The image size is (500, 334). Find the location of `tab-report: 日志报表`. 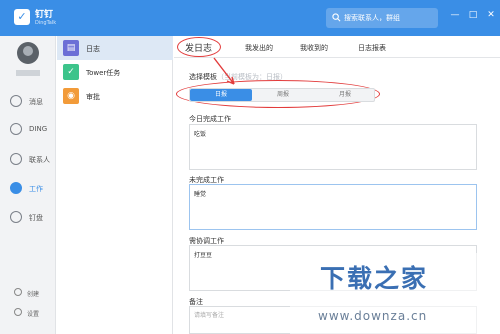

tab-report: 日志报表 is located at coordinates (372, 48).